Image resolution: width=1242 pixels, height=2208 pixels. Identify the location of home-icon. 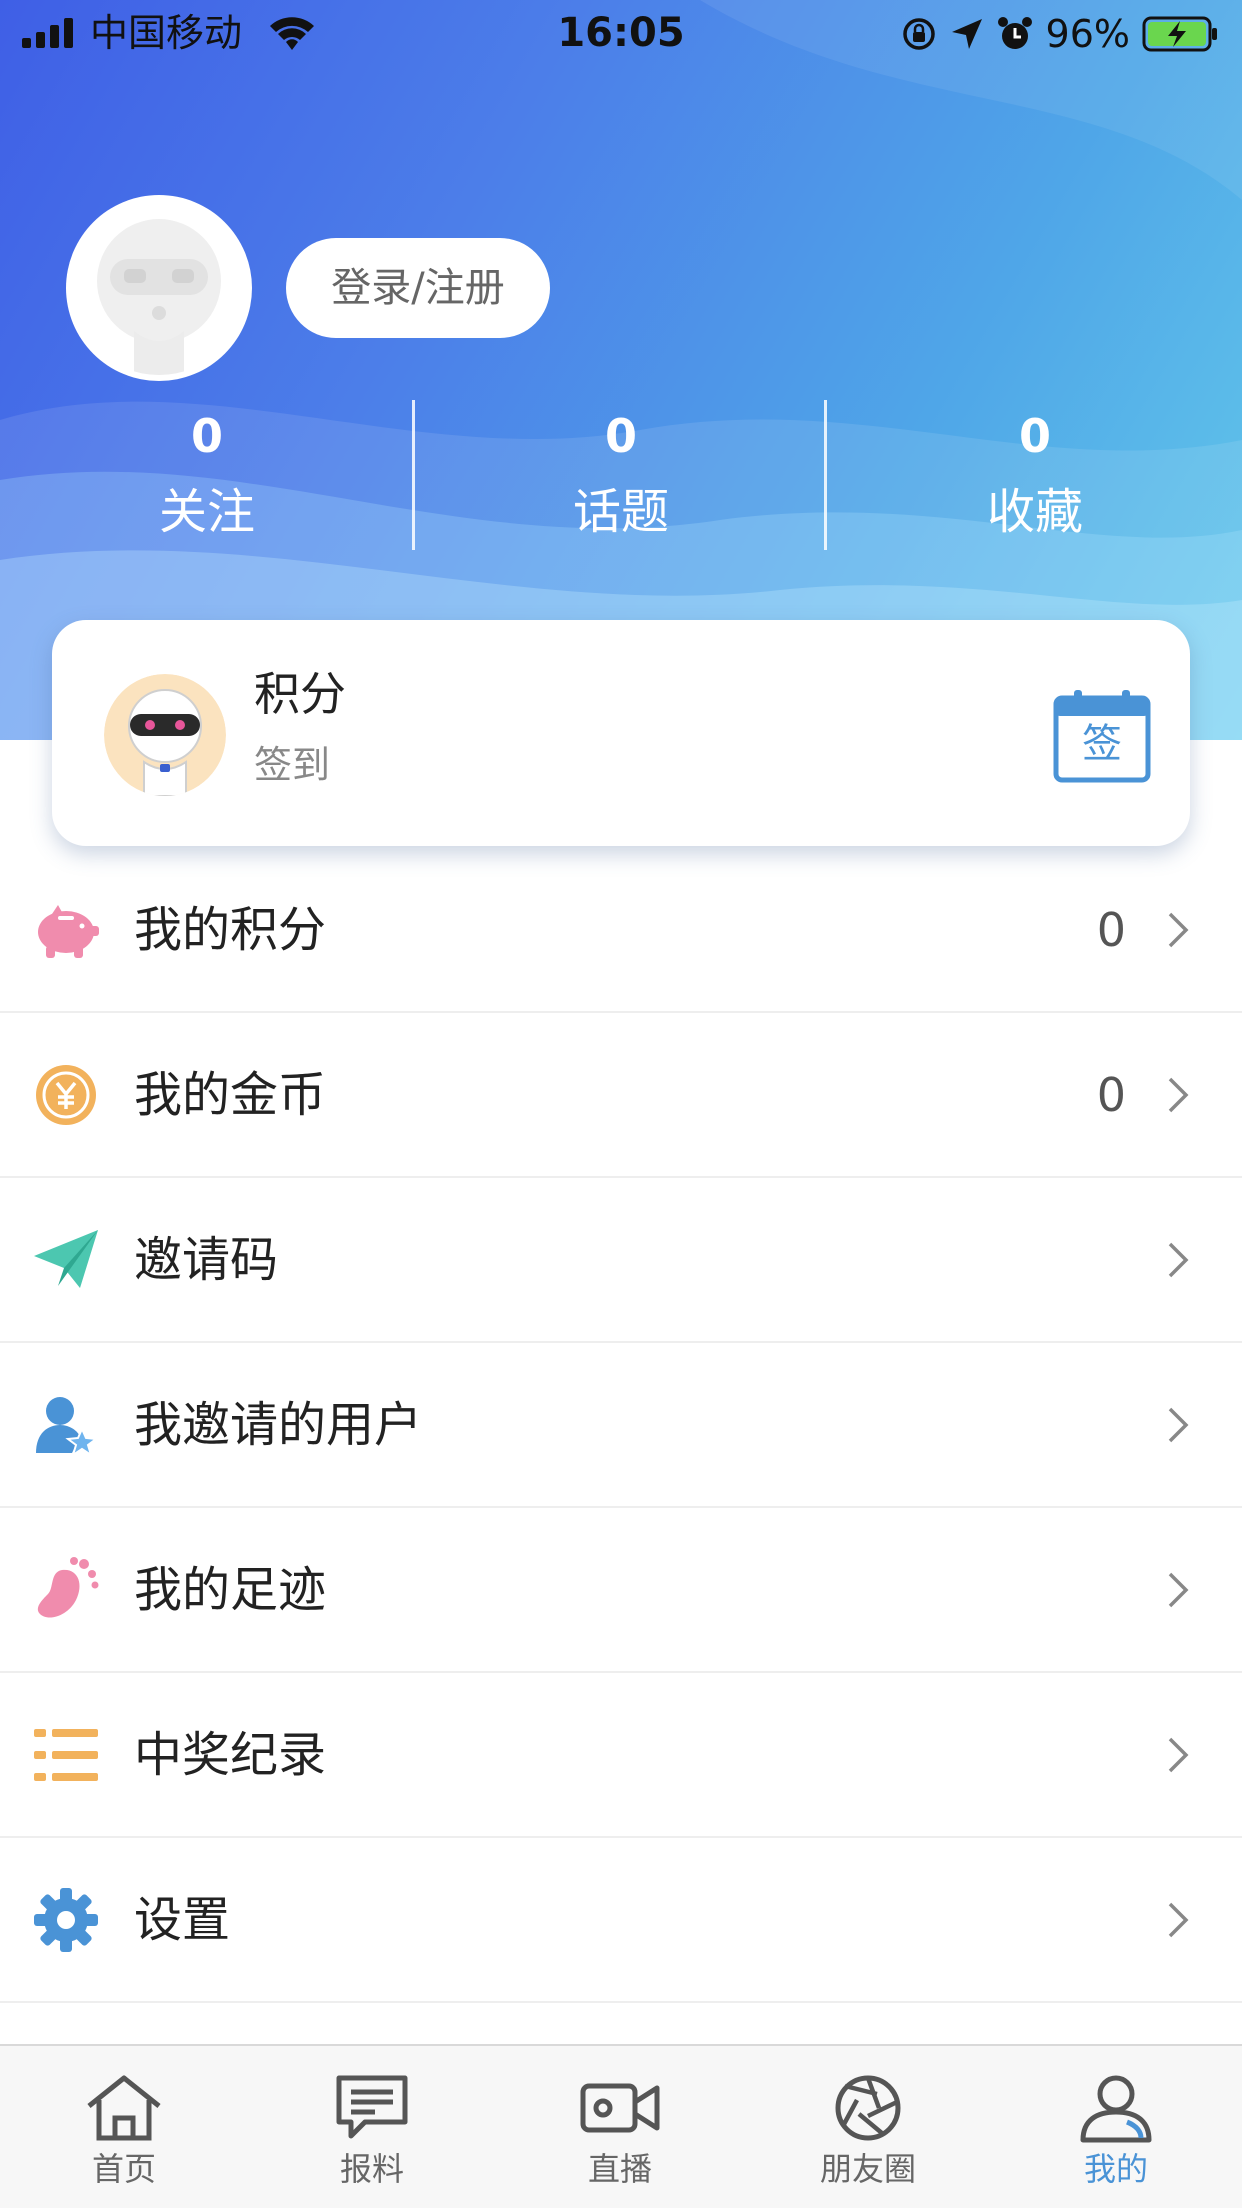
(124, 2108).